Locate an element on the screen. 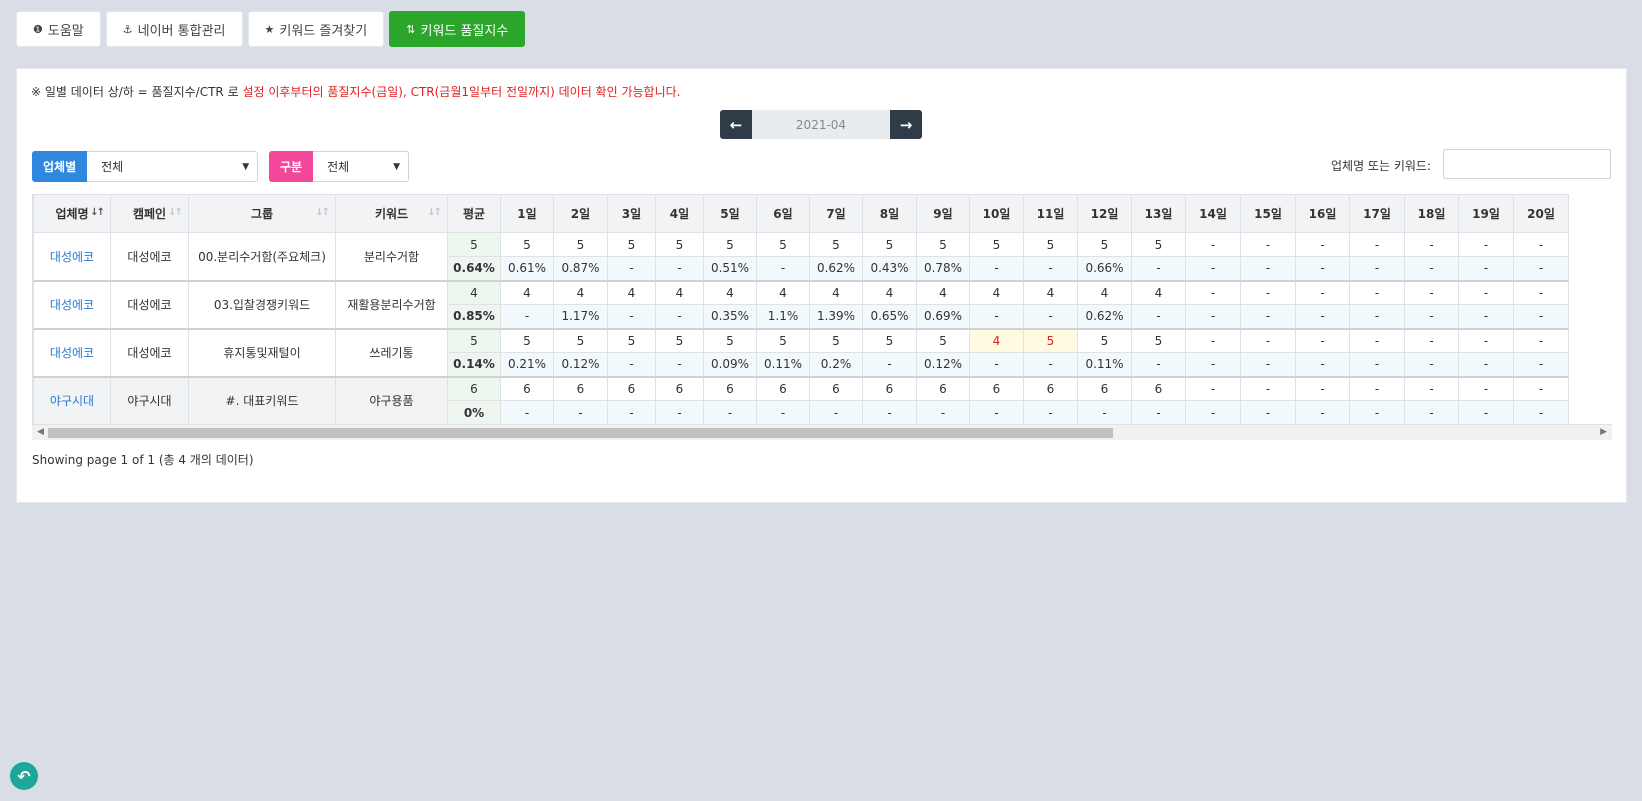  category-select: 전체 ▼ is located at coordinates (361, 166).